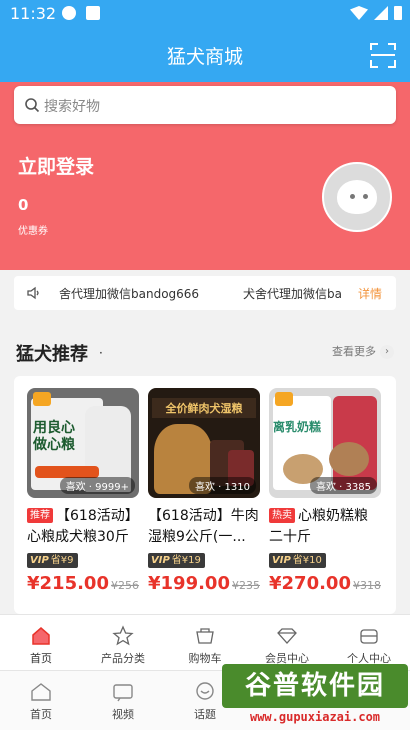 Image resolution: width=410 pixels, height=730 pixels. I want to click on vip-discount: VIP 省¥9, so click(52, 560).